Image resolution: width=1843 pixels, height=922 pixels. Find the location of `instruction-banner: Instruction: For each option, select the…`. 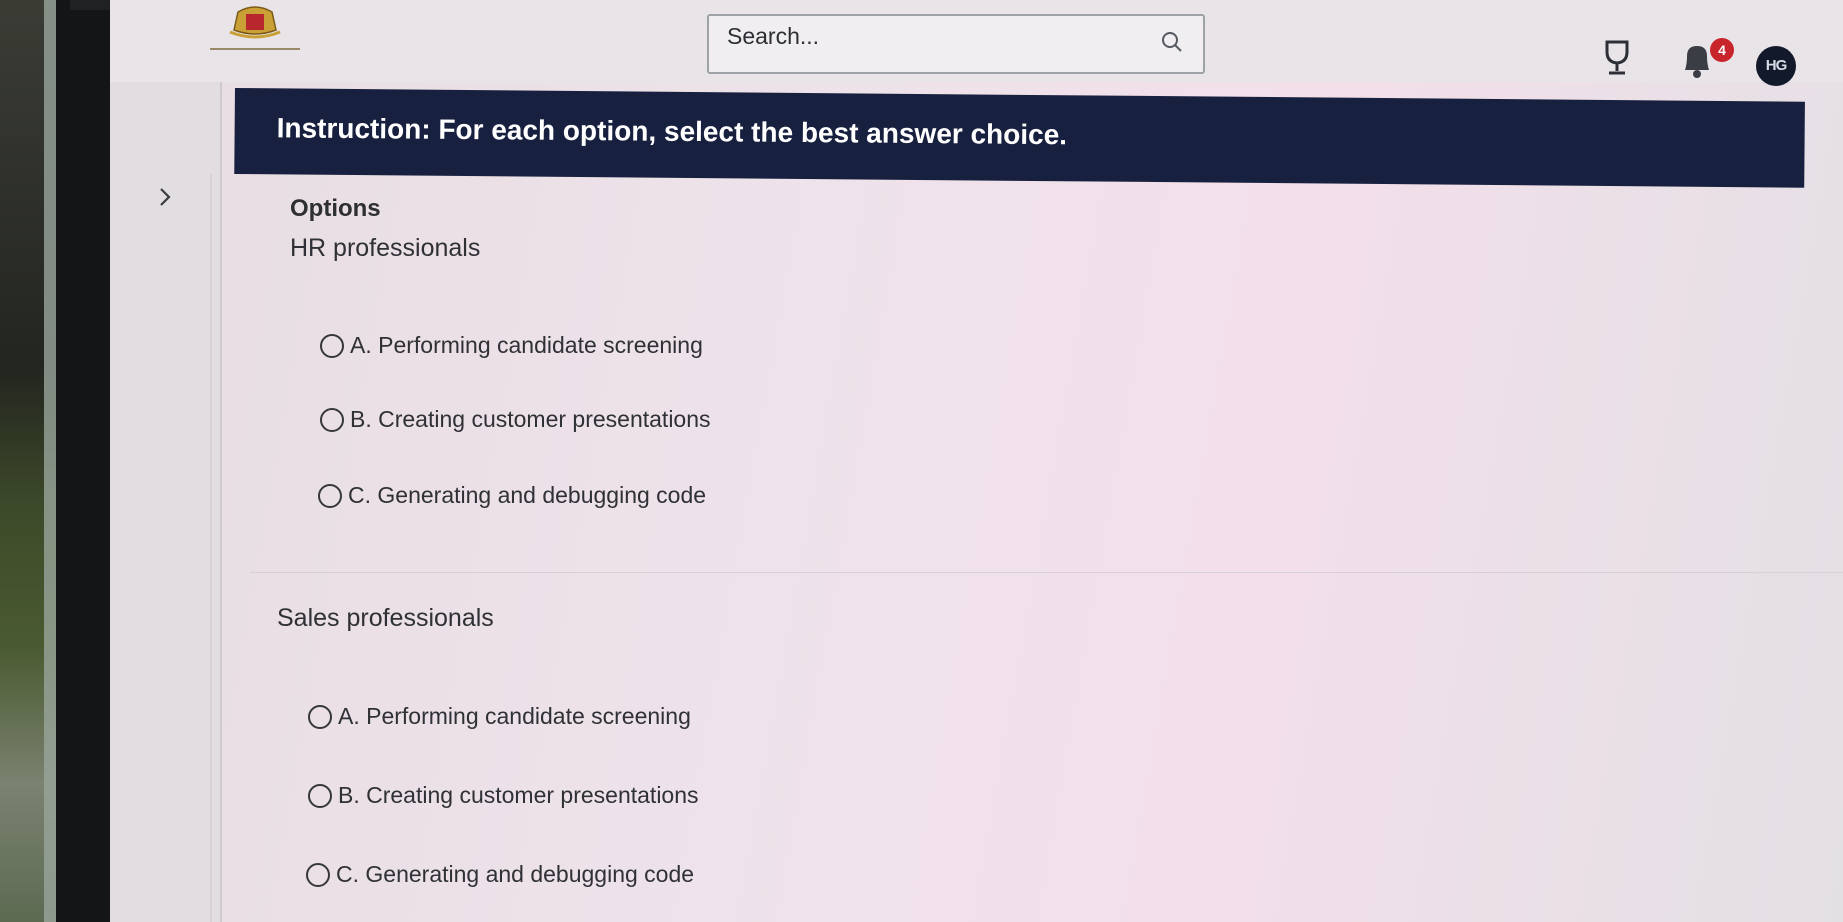

instruction-banner: Instruction: For each option, select the… is located at coordinates (1019, 138).